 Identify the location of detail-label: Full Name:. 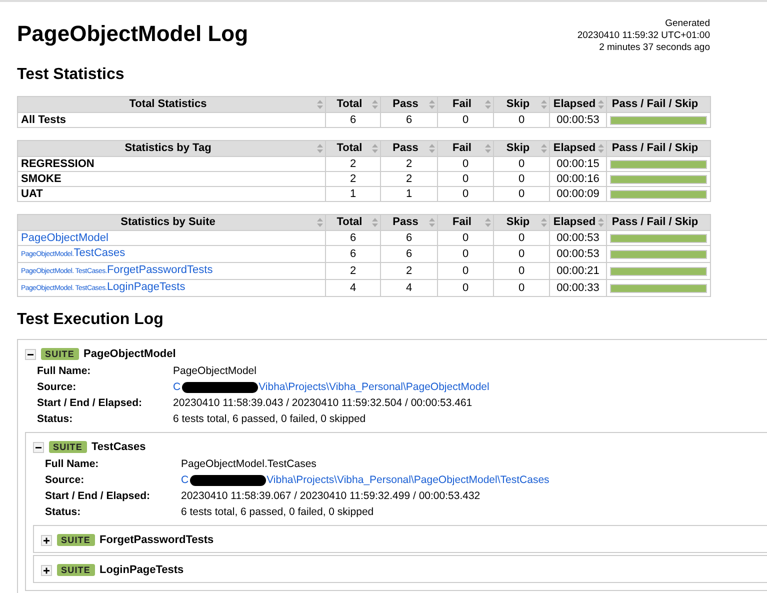
(72, 464).